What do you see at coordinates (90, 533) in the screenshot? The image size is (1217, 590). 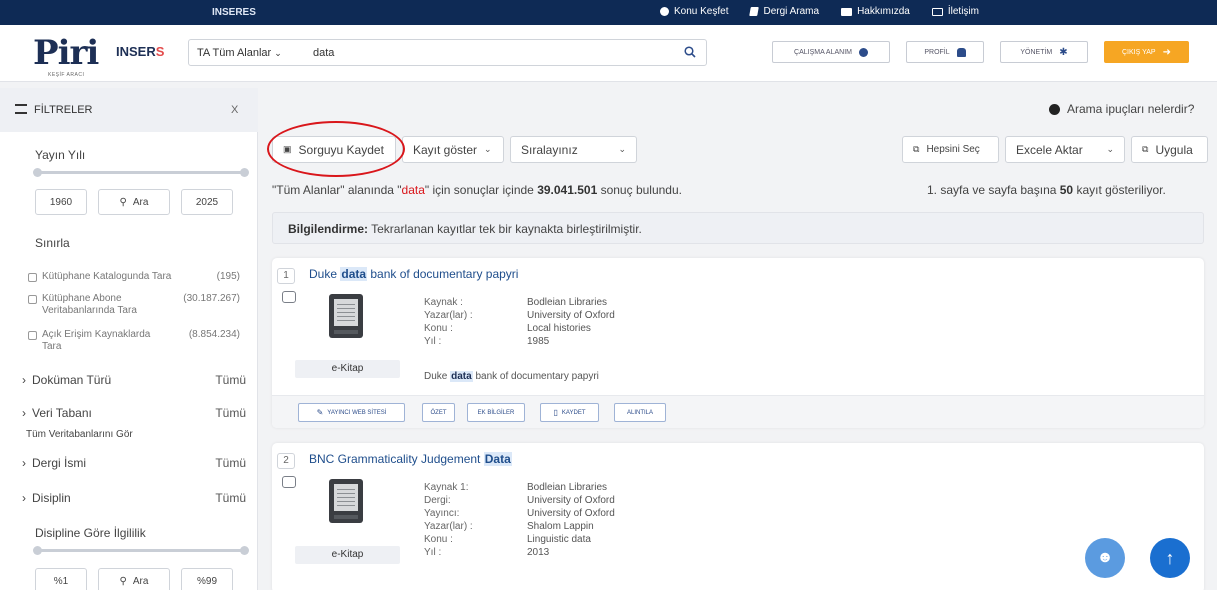 I see `relevance-label: Disipline Göre İlgililik` at bounding box center [90, 533].